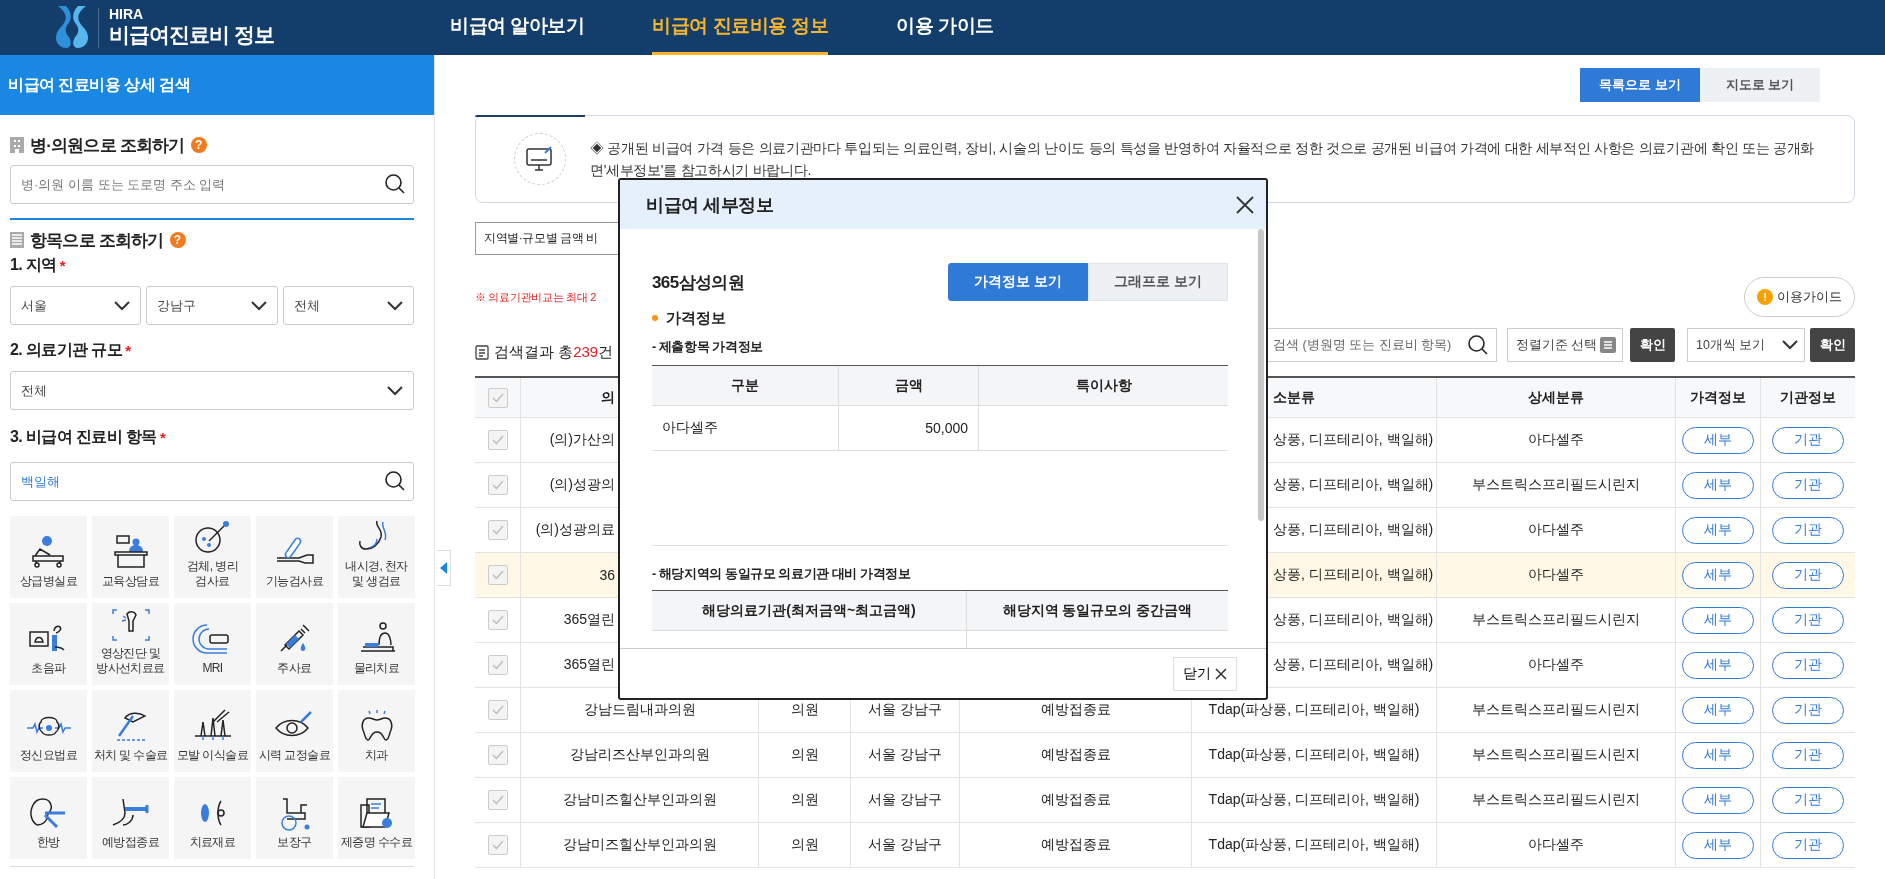  Describe the element at coordinates (575, 530) in the screenshot. I see `table-cell: (의)성광의료` at that location.